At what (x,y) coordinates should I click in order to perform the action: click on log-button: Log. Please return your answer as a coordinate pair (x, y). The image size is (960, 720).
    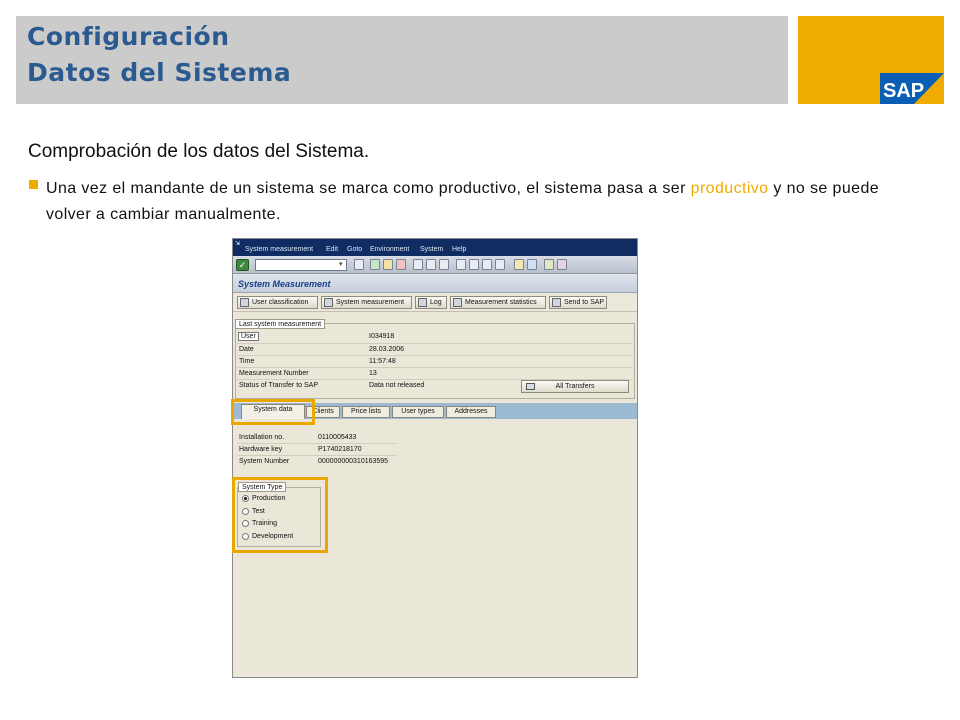
    Looking at the image, I should click on (431, 302).